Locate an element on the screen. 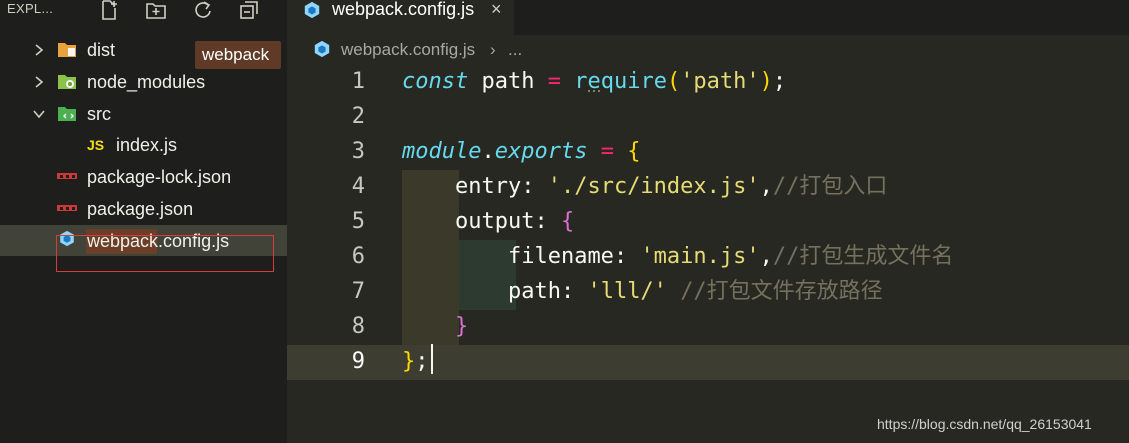 This screenshot has width=1129, height=443. code-token: = is located at coordinates (607, 151).